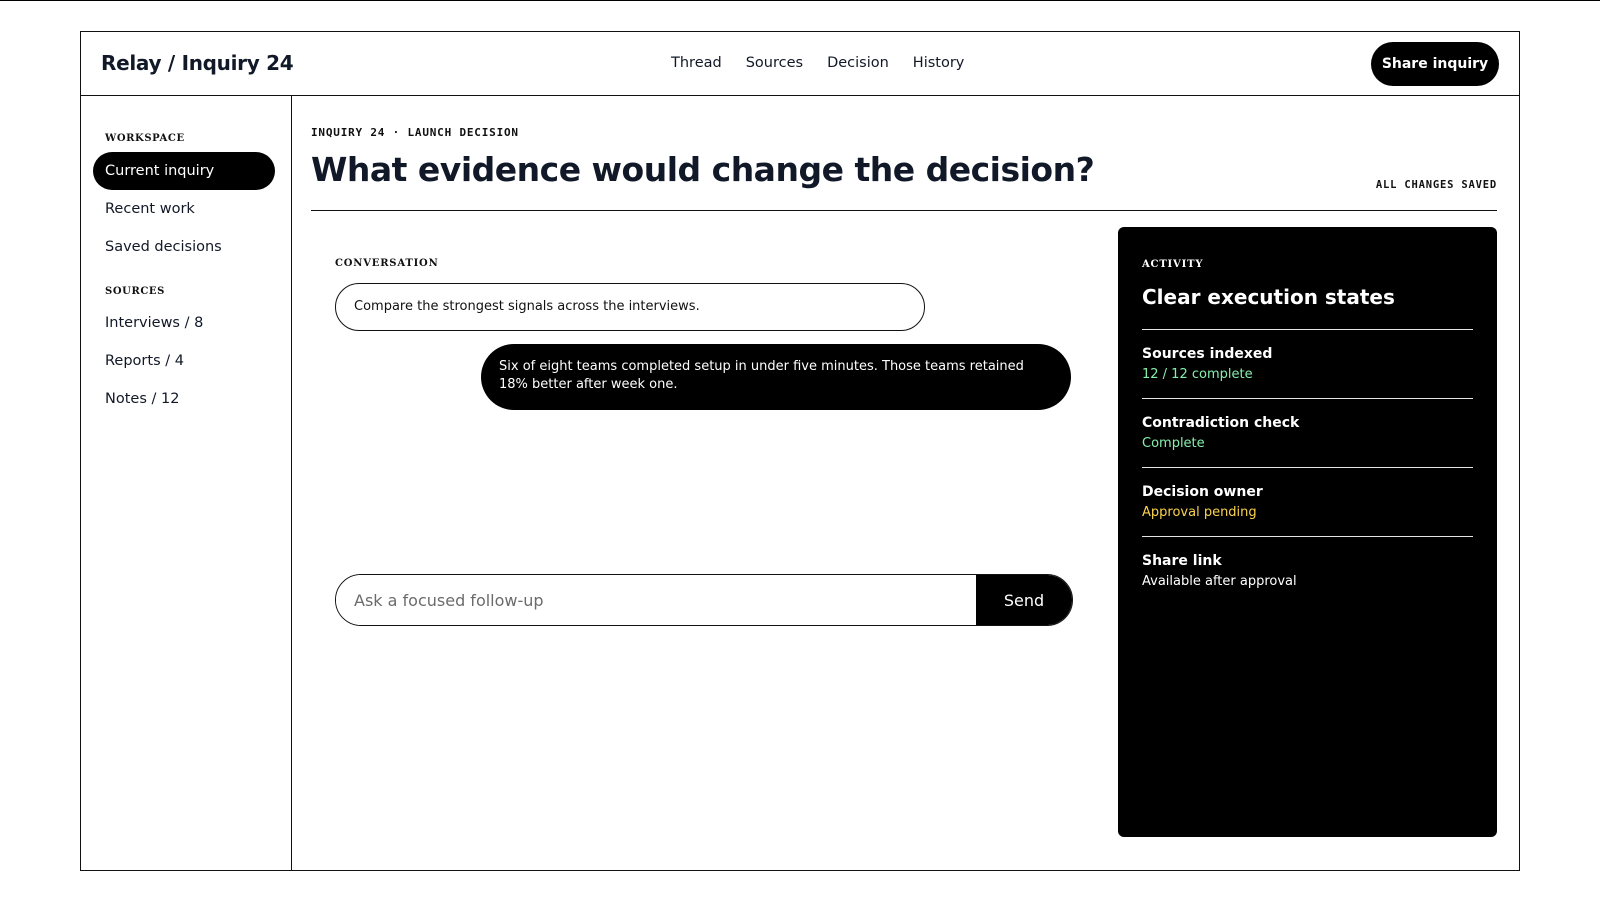 This screenshot has height=900, width=1600. Describe the element at coordinates (1436, 185) in the screenshot. I see `save-status: ALL CHANGES SAVED` at that location.